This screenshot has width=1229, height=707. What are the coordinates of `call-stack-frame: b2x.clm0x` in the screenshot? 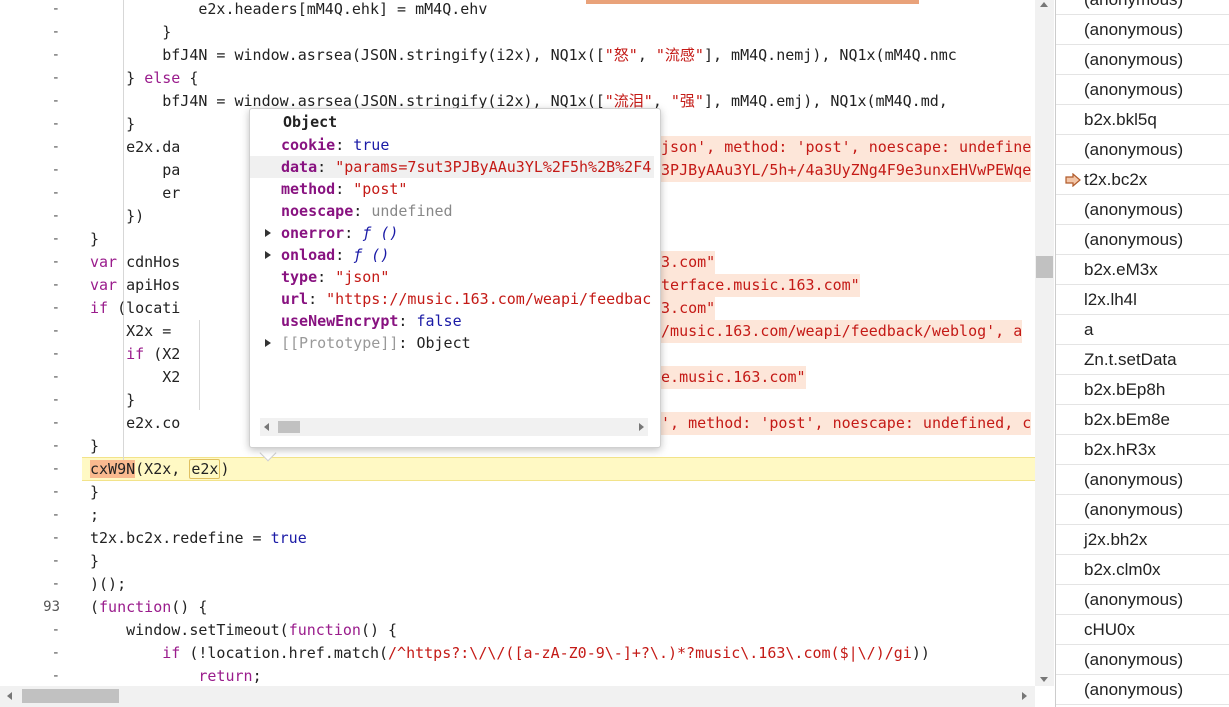 It's located at (1142, 570).